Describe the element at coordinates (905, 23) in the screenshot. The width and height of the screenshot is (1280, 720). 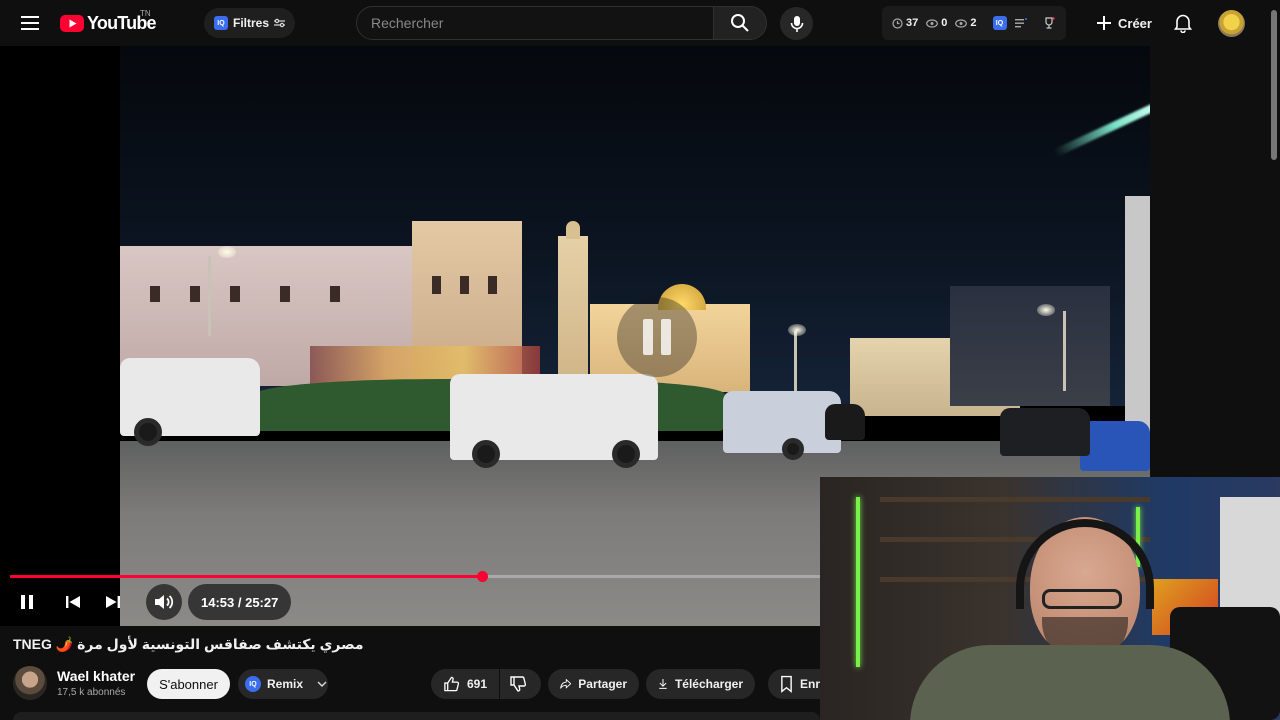
I see `ext-stat-time: 37` at that location.